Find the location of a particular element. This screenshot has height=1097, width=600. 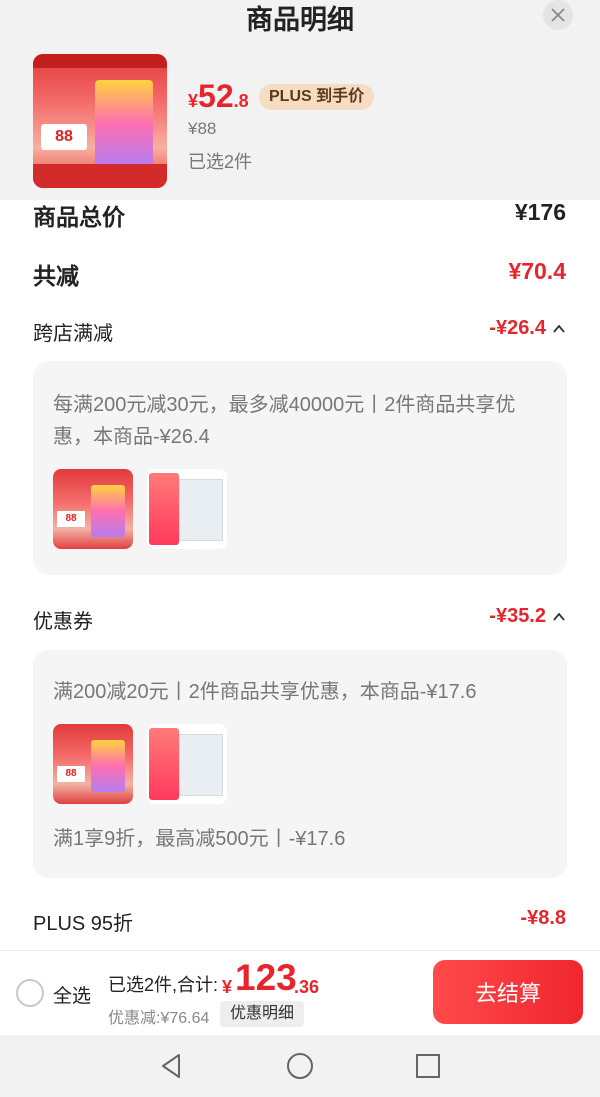

plus-discount-value: -¥8.8 is located at coordinates (543, 918).